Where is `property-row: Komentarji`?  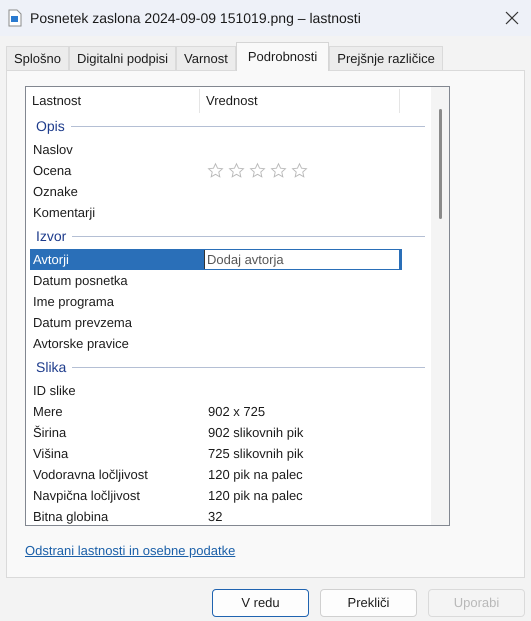
property-row: Komentarji is located at coordinates (216, 212).